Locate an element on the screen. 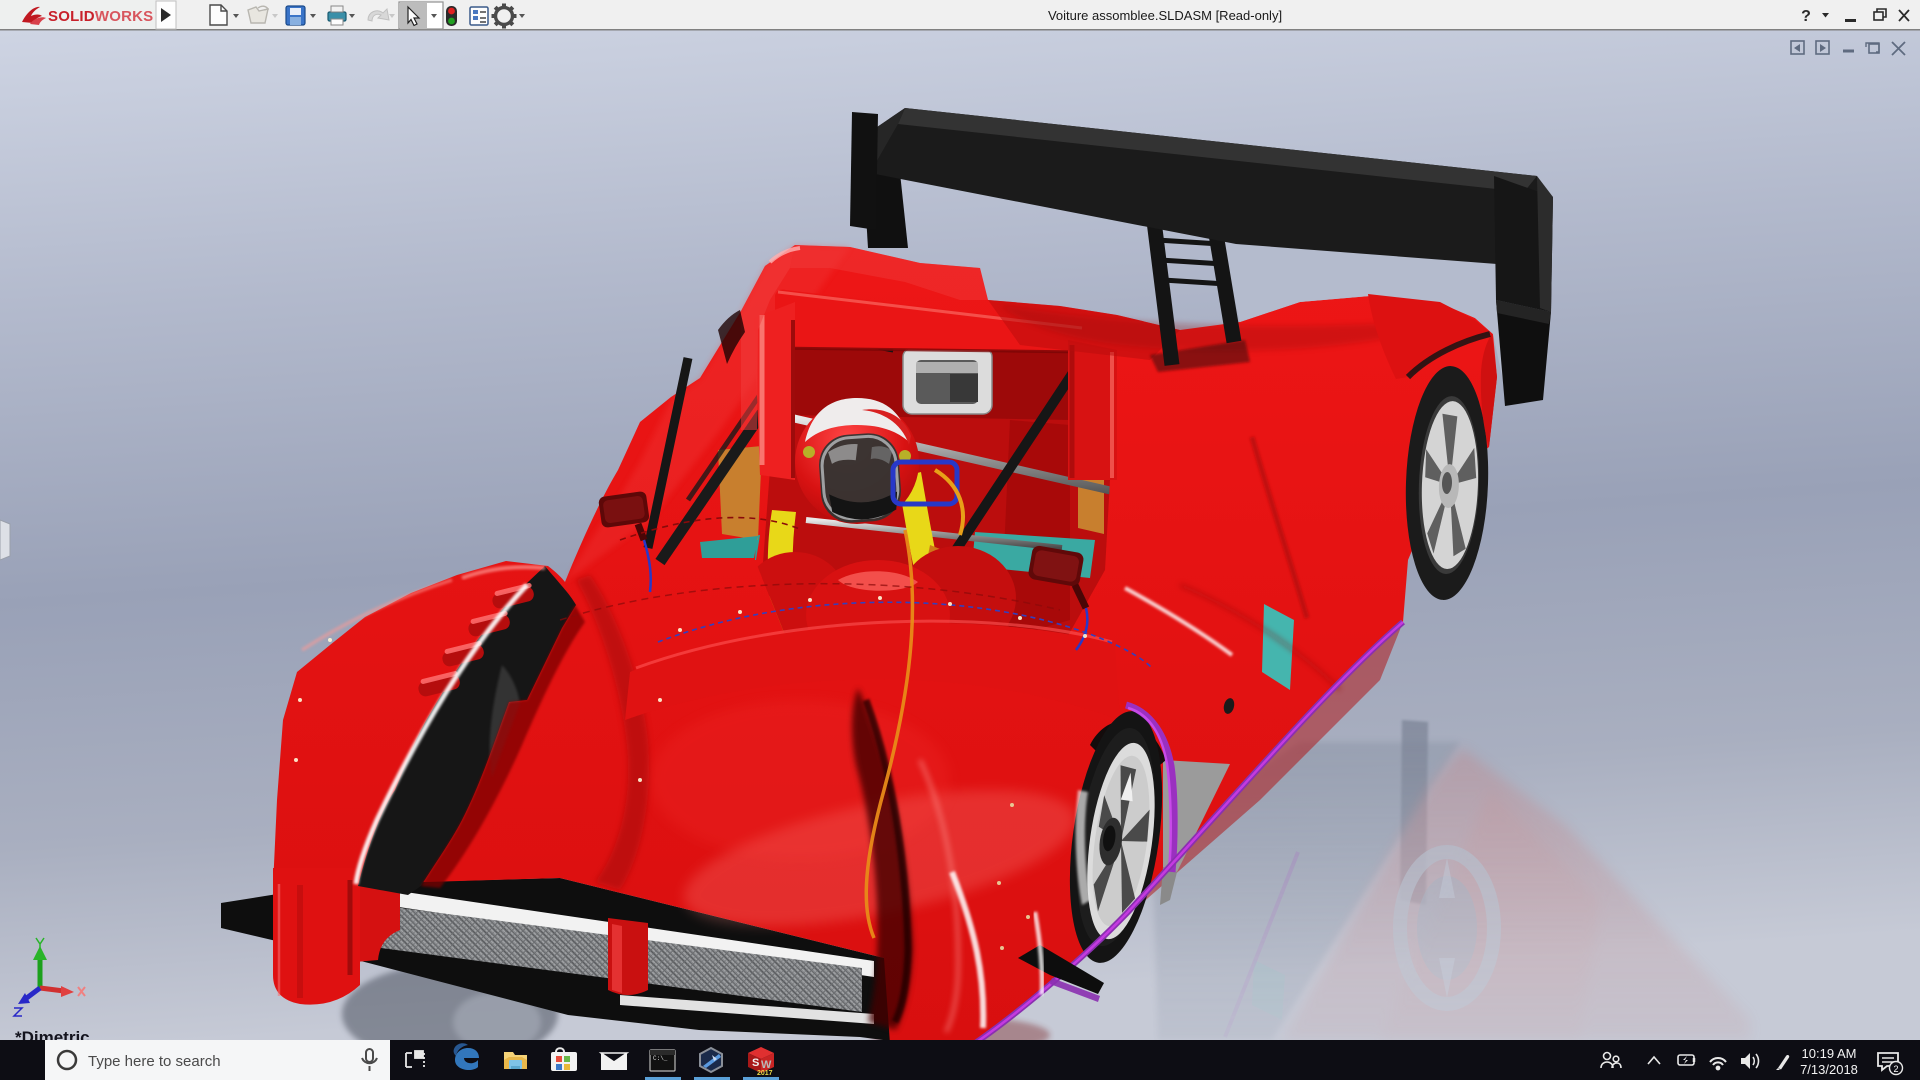  svg-text: S is located at coordinates (755, 1063).